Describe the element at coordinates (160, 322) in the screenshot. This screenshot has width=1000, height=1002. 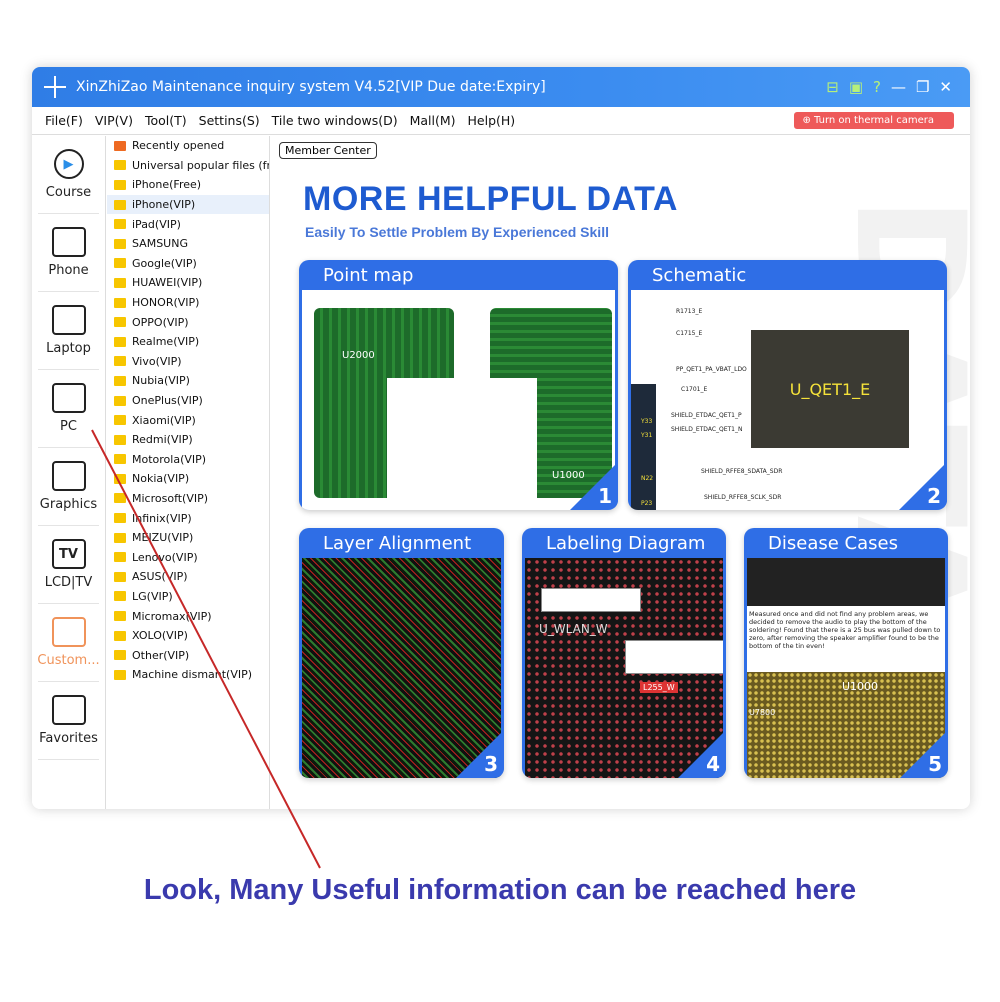
I see `folder-label: OPPO(VIP)` at that location.